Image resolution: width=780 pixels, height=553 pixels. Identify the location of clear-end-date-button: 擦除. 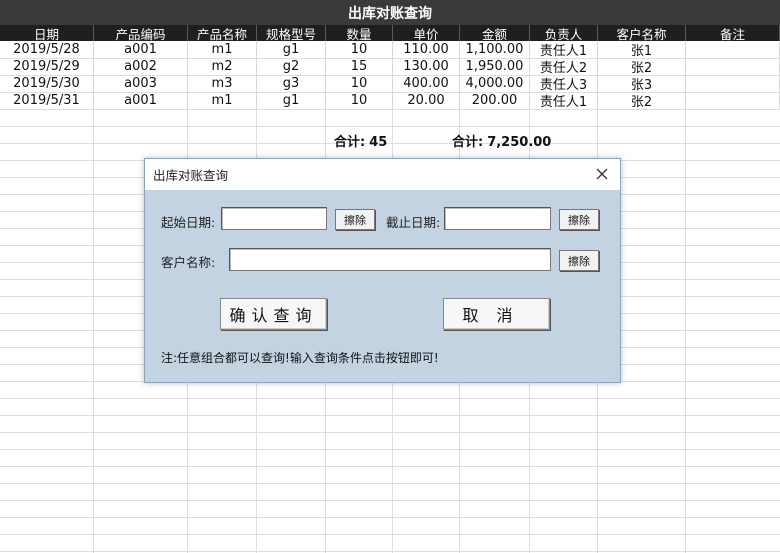
(579, 219).